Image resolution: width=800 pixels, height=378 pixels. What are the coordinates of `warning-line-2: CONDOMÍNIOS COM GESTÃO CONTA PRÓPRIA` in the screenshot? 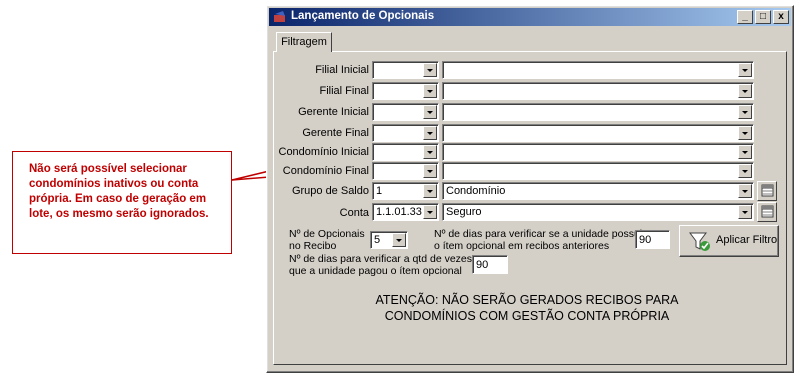 It's located at (527, 316).